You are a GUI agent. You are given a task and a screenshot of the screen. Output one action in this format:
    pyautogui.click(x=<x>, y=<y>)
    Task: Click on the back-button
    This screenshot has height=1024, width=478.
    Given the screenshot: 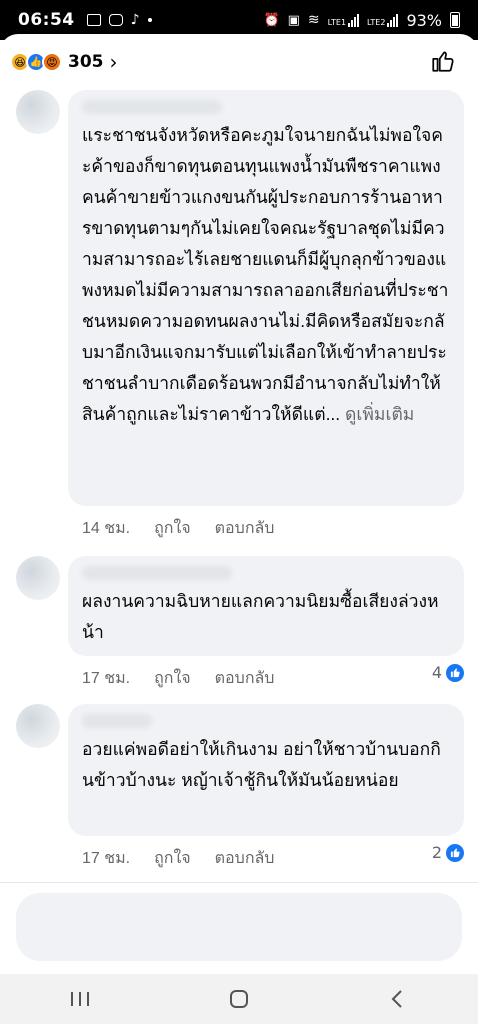 What is the action you would take?
    pyautogui.click(x=398, y=999)
    